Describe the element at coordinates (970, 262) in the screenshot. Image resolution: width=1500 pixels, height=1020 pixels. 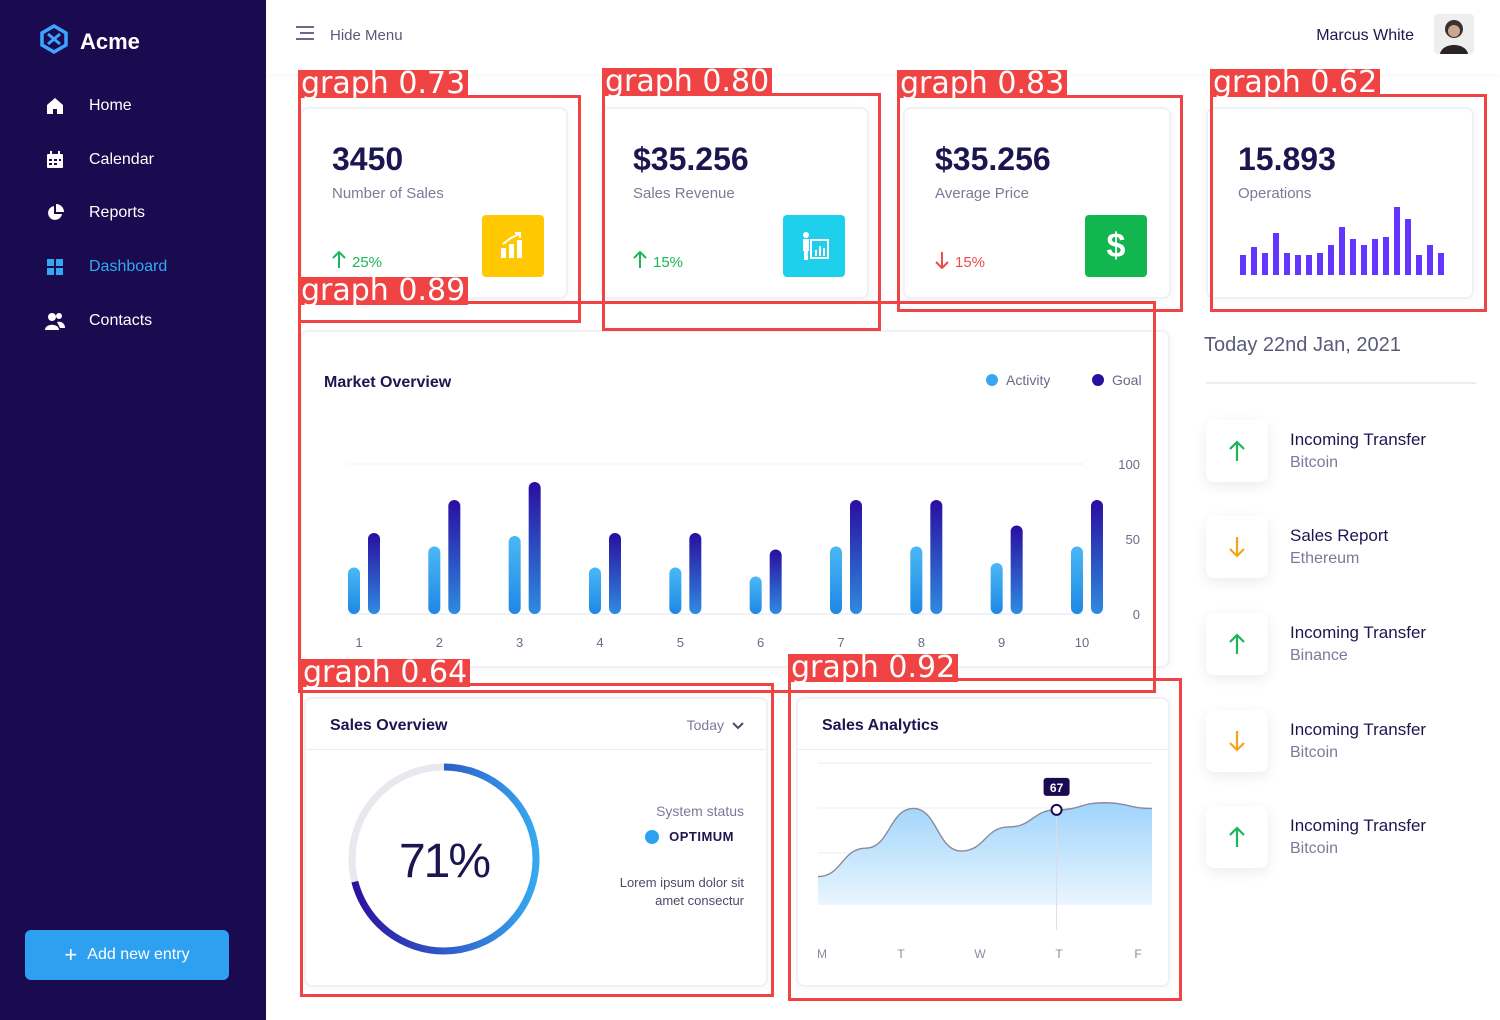
I see `stat-change-value: 15%` at that location.